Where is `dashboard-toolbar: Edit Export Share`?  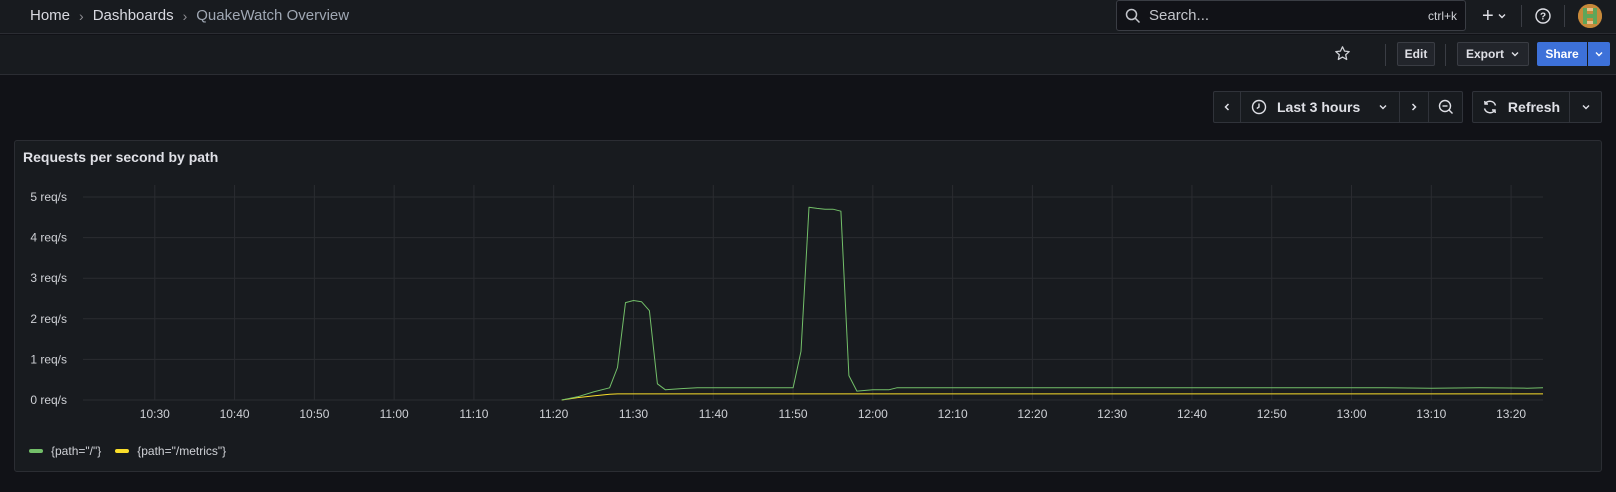
dashboard-toolbar: Edit Export Share is located at coordinates (808, 55).